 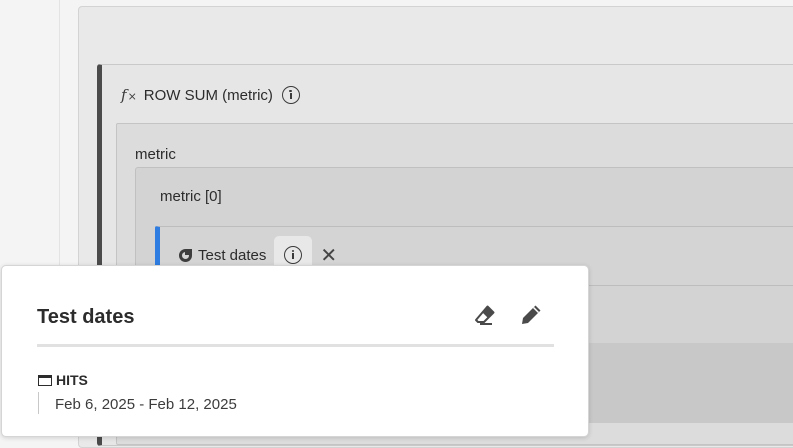 I want to click on function-info-icon, so click(x=290, y=95).